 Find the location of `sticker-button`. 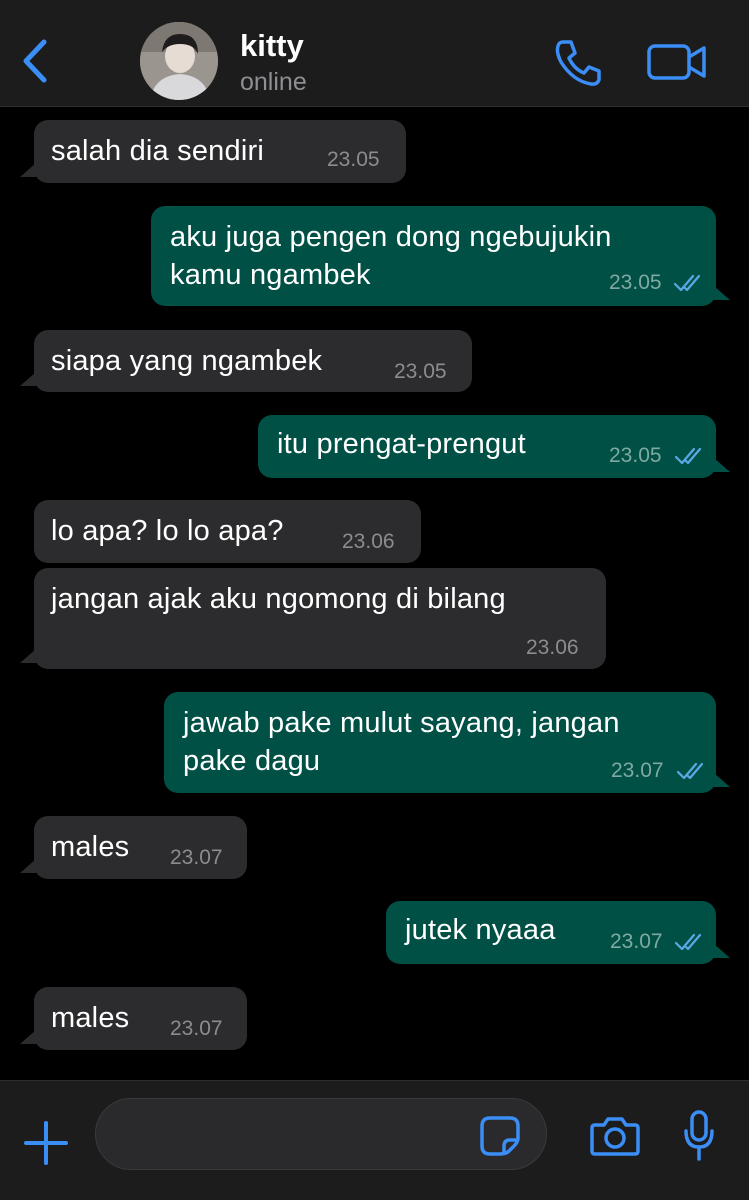

sticker-button is located at coordinates (500, 1136).